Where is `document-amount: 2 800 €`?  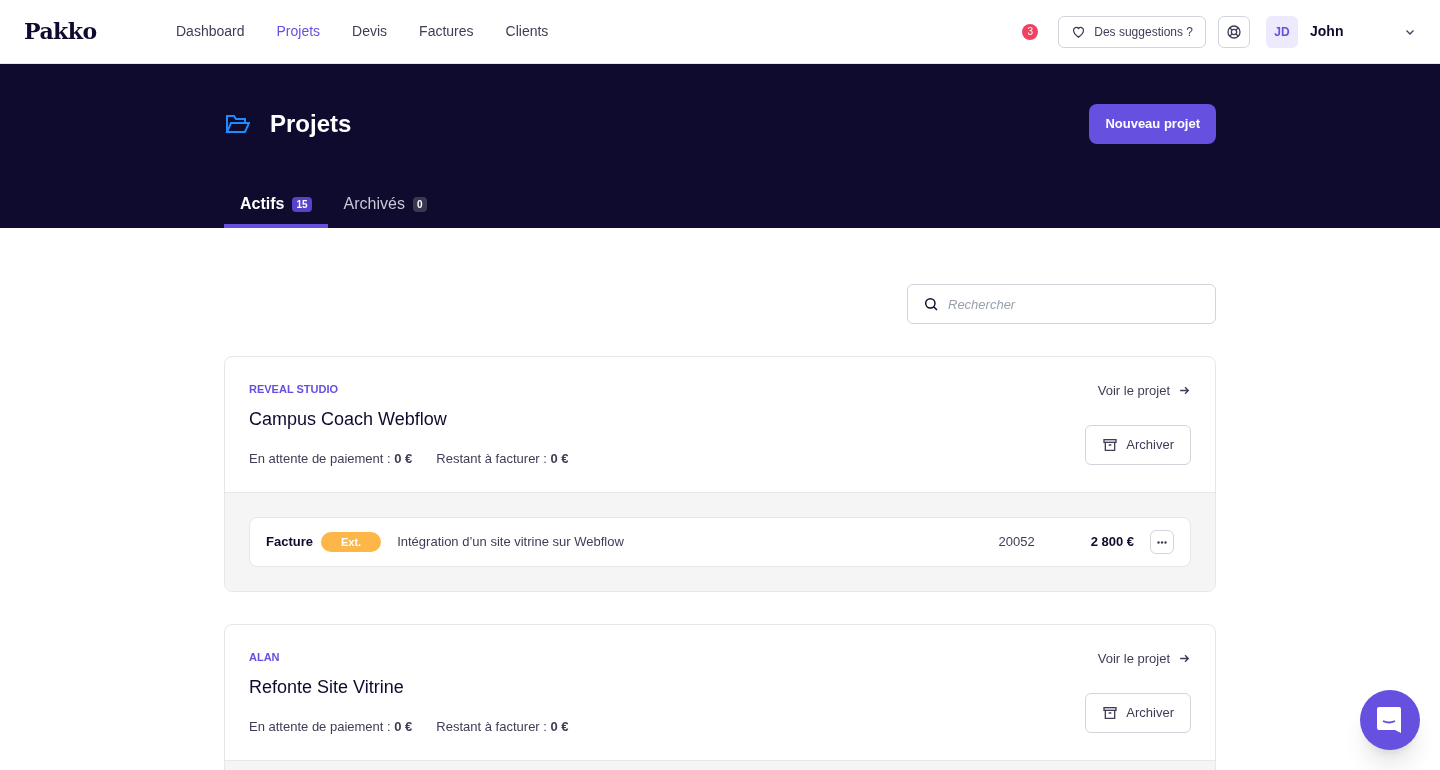 document-amount: 2 800 € is located at coordinates (1112, 542).